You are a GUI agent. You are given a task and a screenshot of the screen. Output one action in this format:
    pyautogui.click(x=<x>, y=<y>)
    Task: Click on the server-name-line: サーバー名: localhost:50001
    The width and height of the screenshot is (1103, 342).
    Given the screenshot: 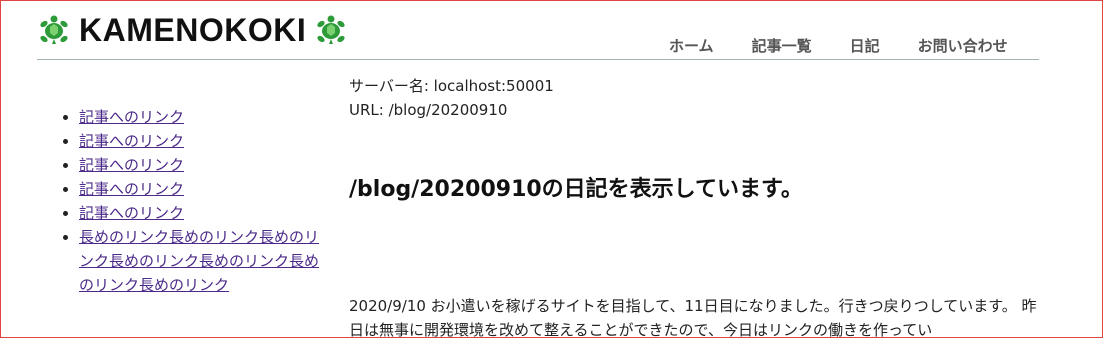 What is the action you would take?
    pyautogui.click(x=451, y=86)
    